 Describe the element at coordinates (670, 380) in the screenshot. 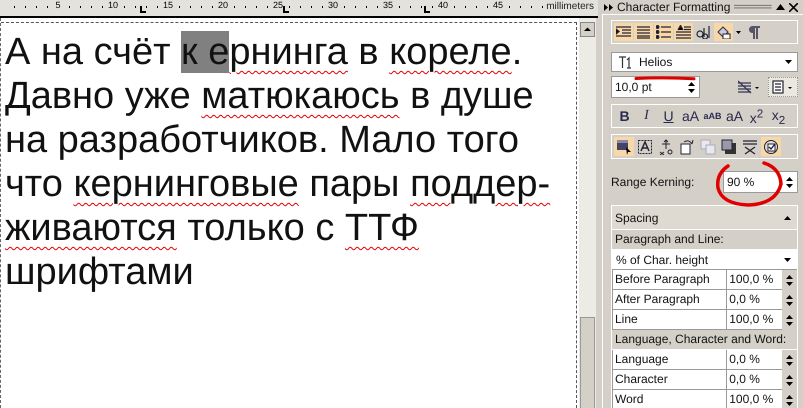

I see `spacing-label: Character` at that location.